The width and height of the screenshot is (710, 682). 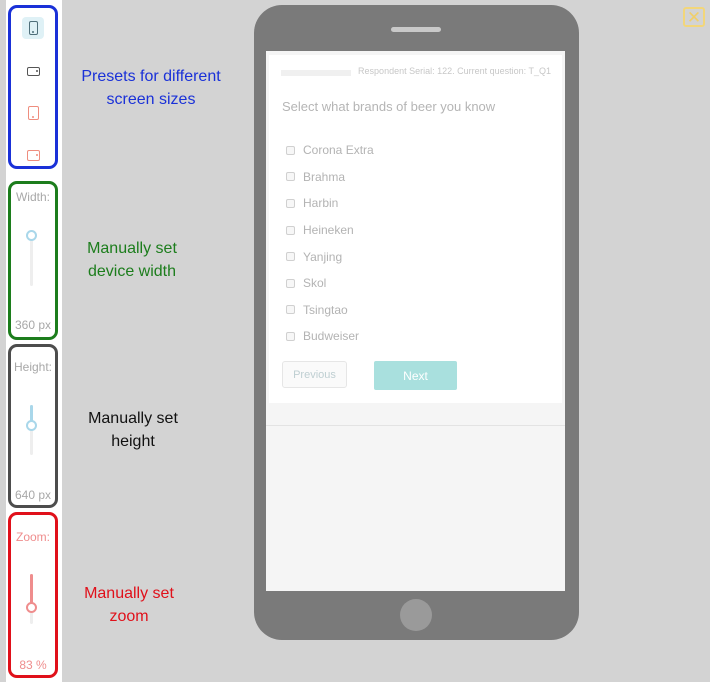 What do you see at coordinates (330, 336) in the screenshot?
I see `option-budweiser: Budweiser` at bounding box center [330, 336].